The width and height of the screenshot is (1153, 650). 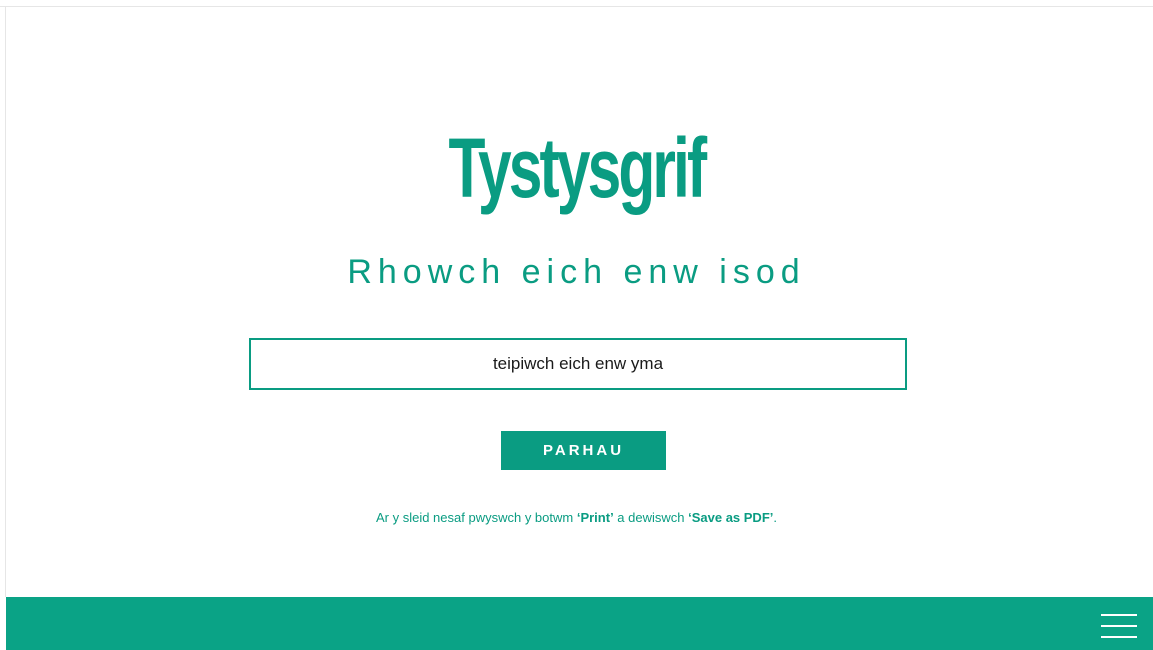 What do you see at coordinates (476, 517) in the screenshot?
I see `instructions-text-before: Ar y sleid nesaf pwyswch y botwm` at bounding box center [476, 517].